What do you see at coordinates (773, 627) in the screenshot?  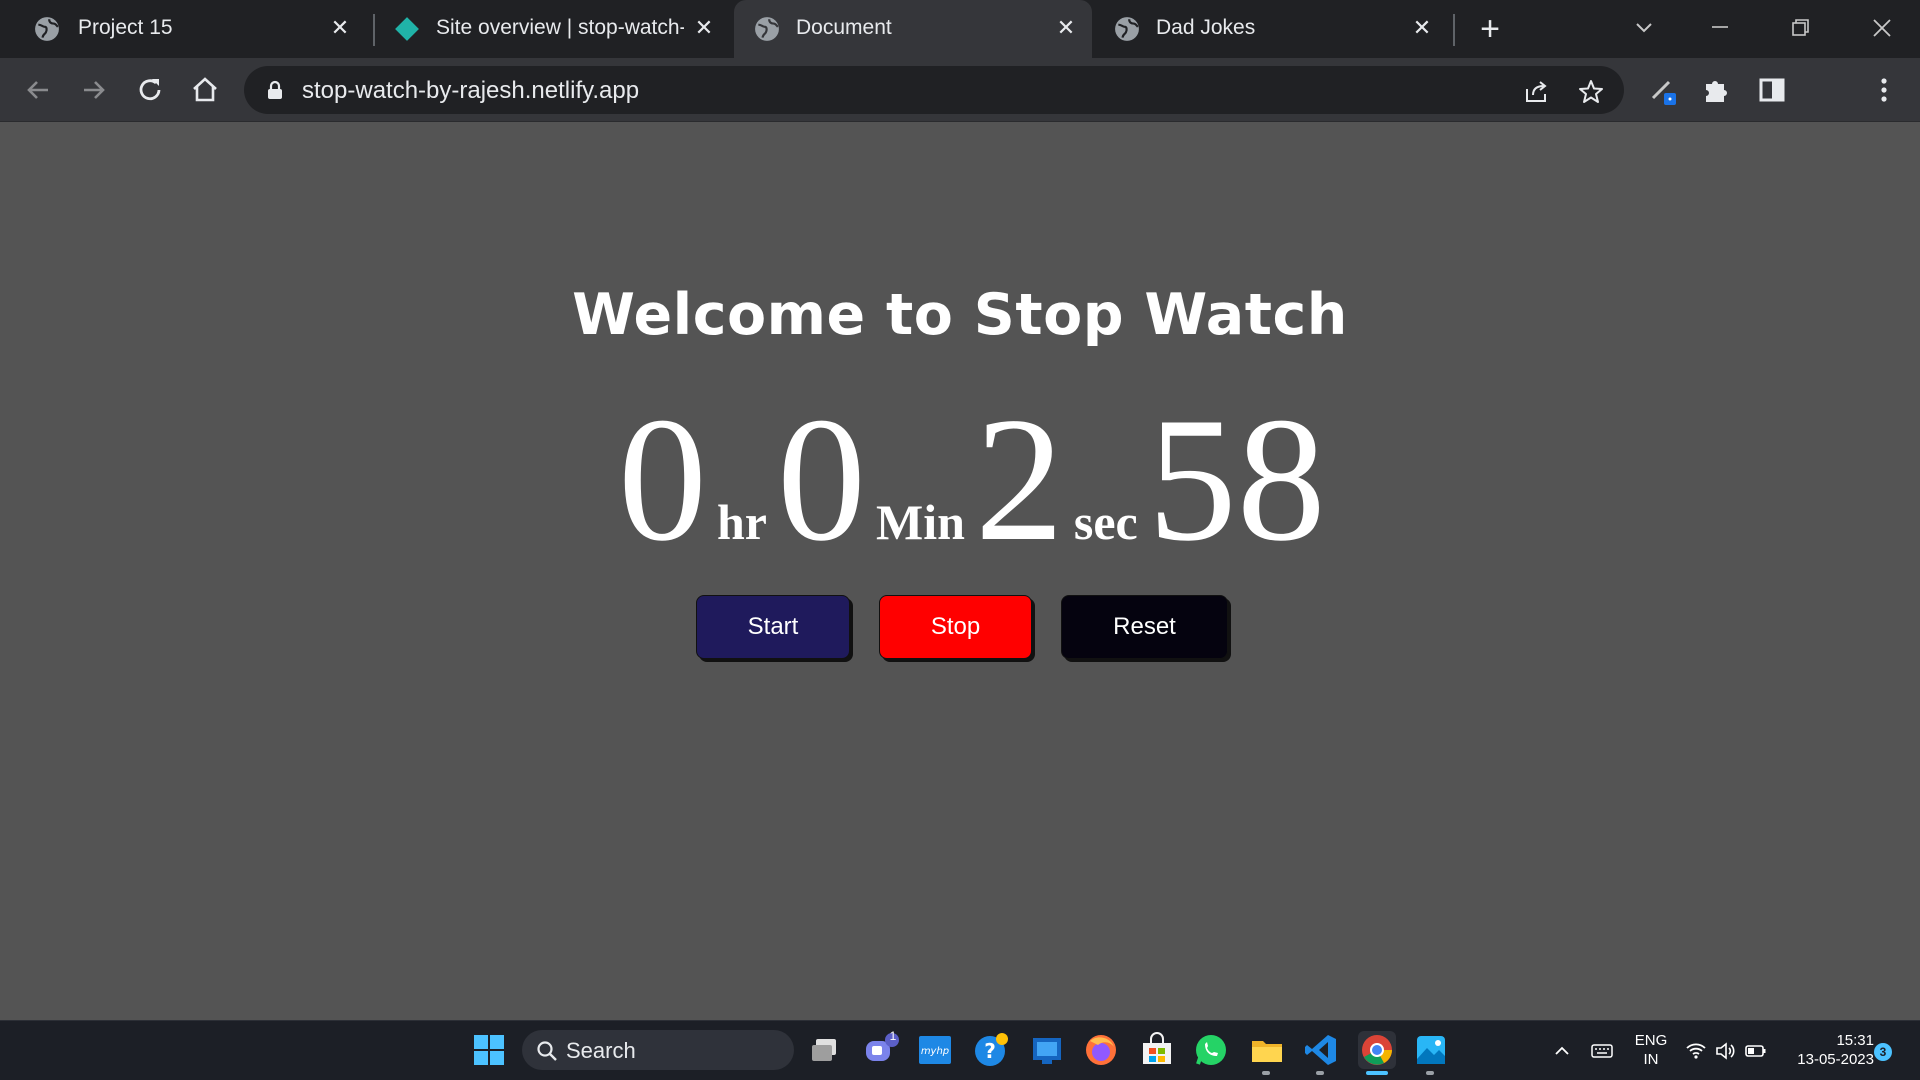 I see `start-button: Start` at bounding box center [773, 627].